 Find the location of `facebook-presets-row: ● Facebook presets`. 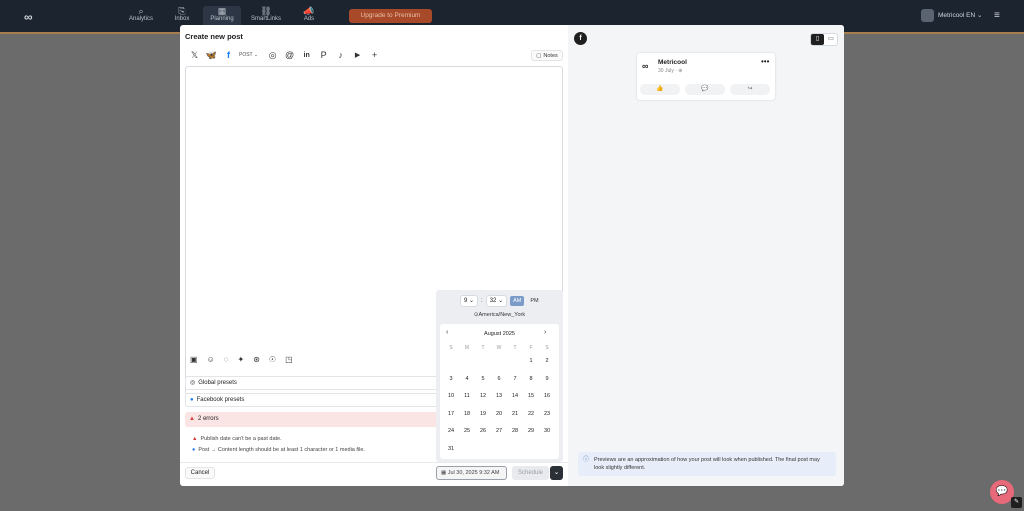

facebook-presets-row: ● Facebook presets is located at coordinates (313, 400).